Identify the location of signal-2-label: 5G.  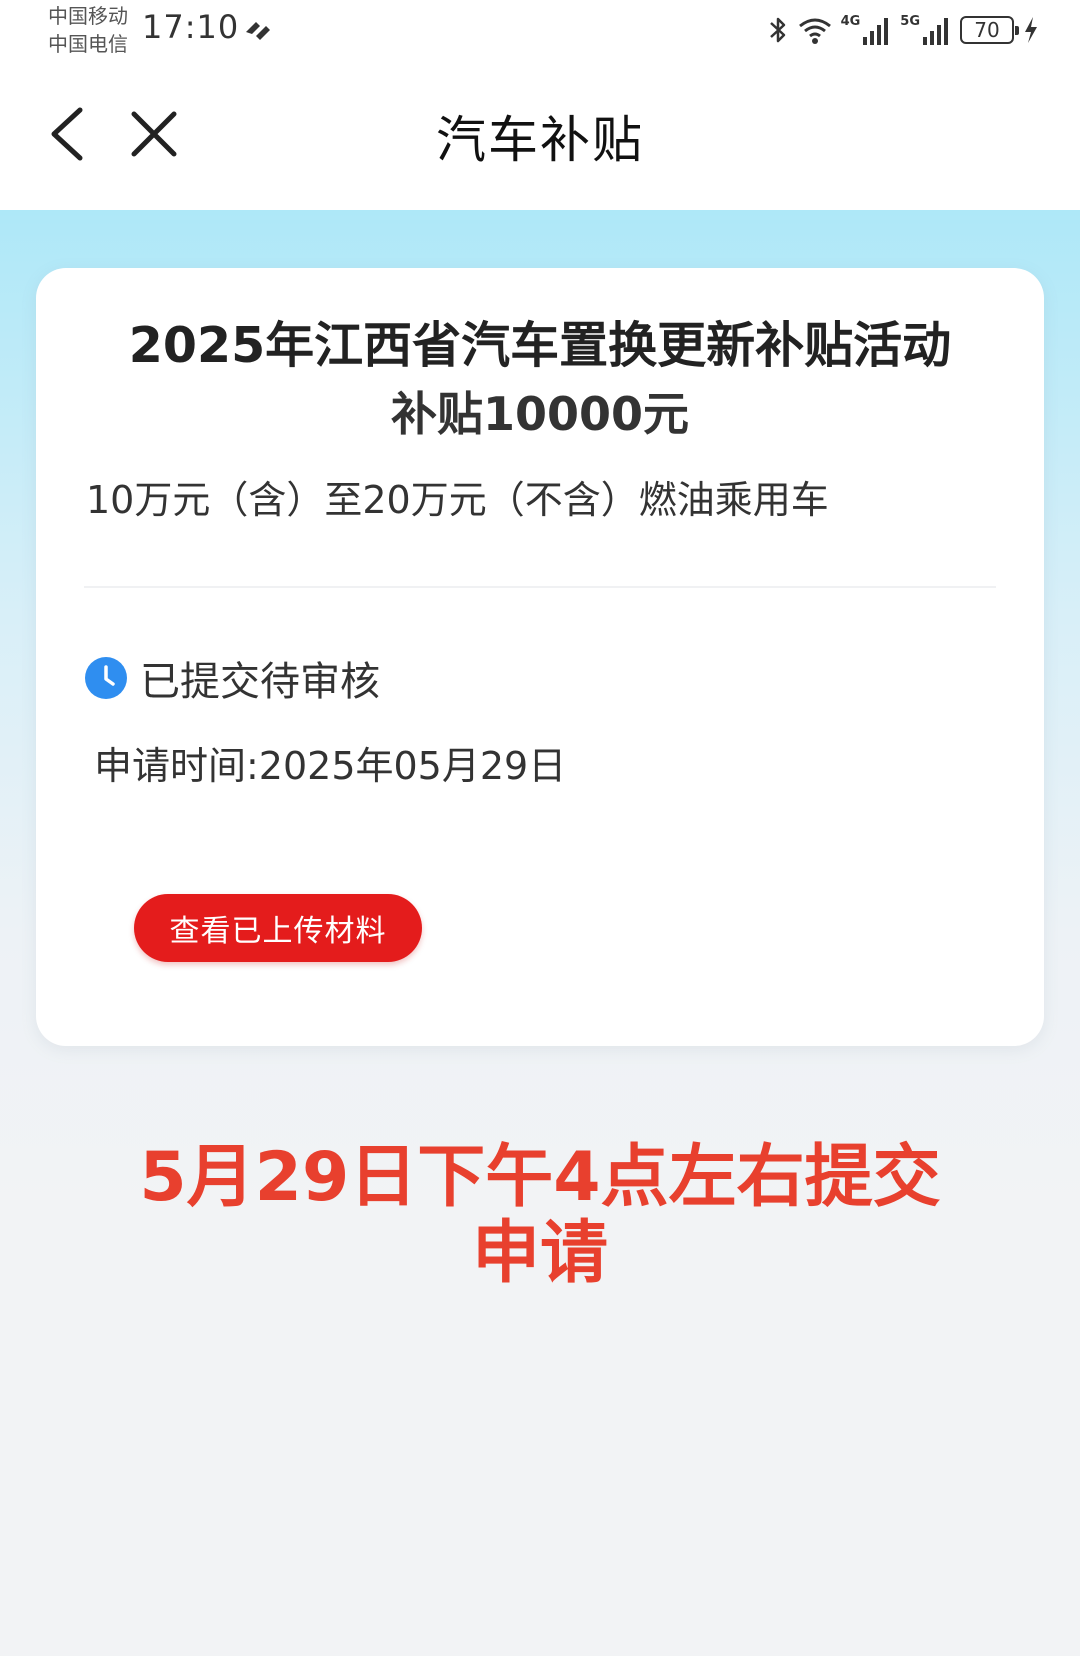
(910, 21).